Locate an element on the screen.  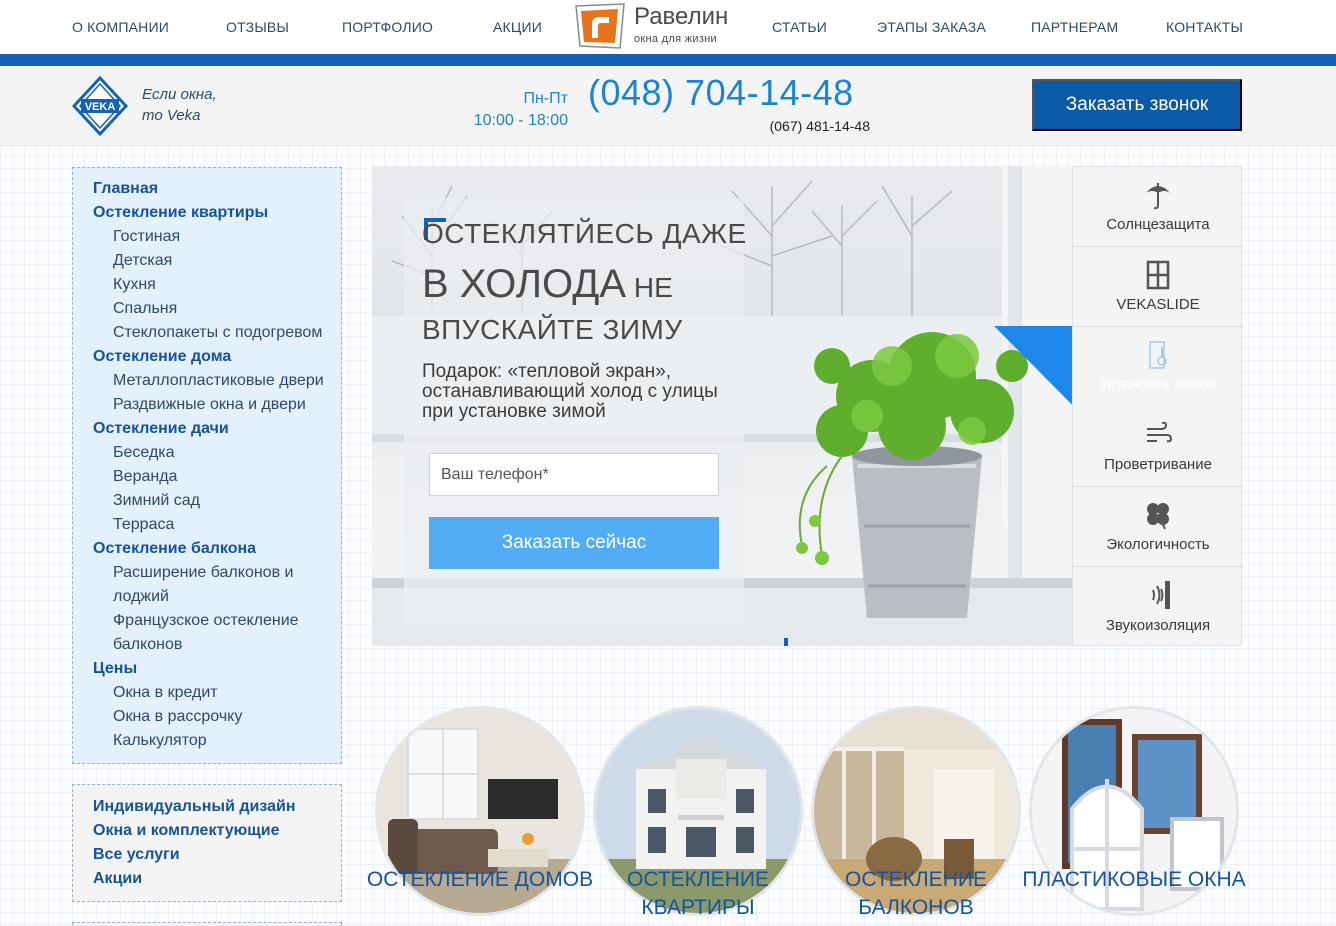
hours-time: 10:00 - 18:00 is located at coordinates (520, 120).